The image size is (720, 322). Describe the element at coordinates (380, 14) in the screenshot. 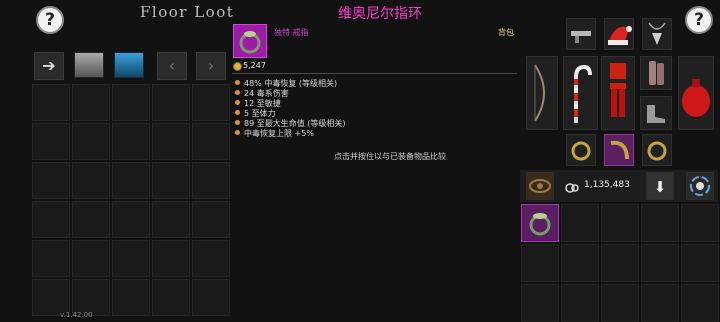

I see `item-name: 维奥尼尔指环` at that location.